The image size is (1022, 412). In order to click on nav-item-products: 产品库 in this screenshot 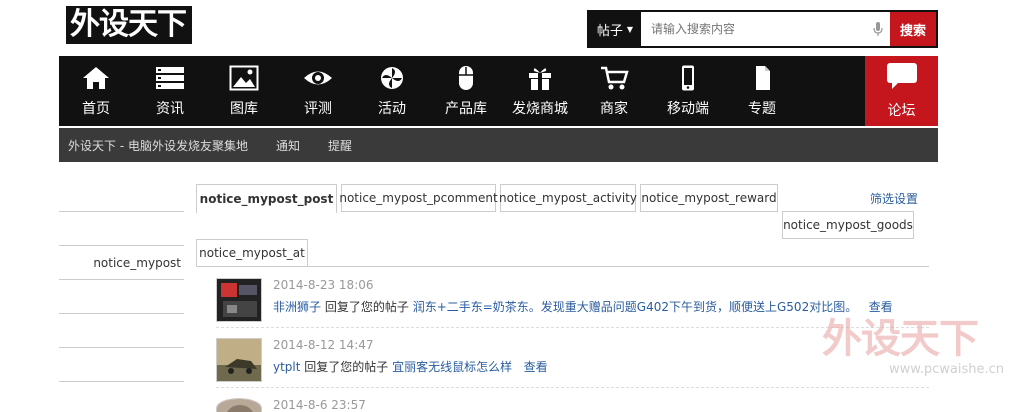, I will do `click(466, 91)`.